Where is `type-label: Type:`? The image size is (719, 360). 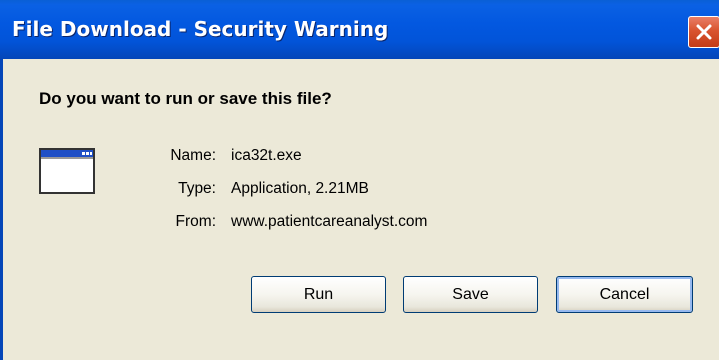 type-label: Type: is located at coordinates (197, 188).